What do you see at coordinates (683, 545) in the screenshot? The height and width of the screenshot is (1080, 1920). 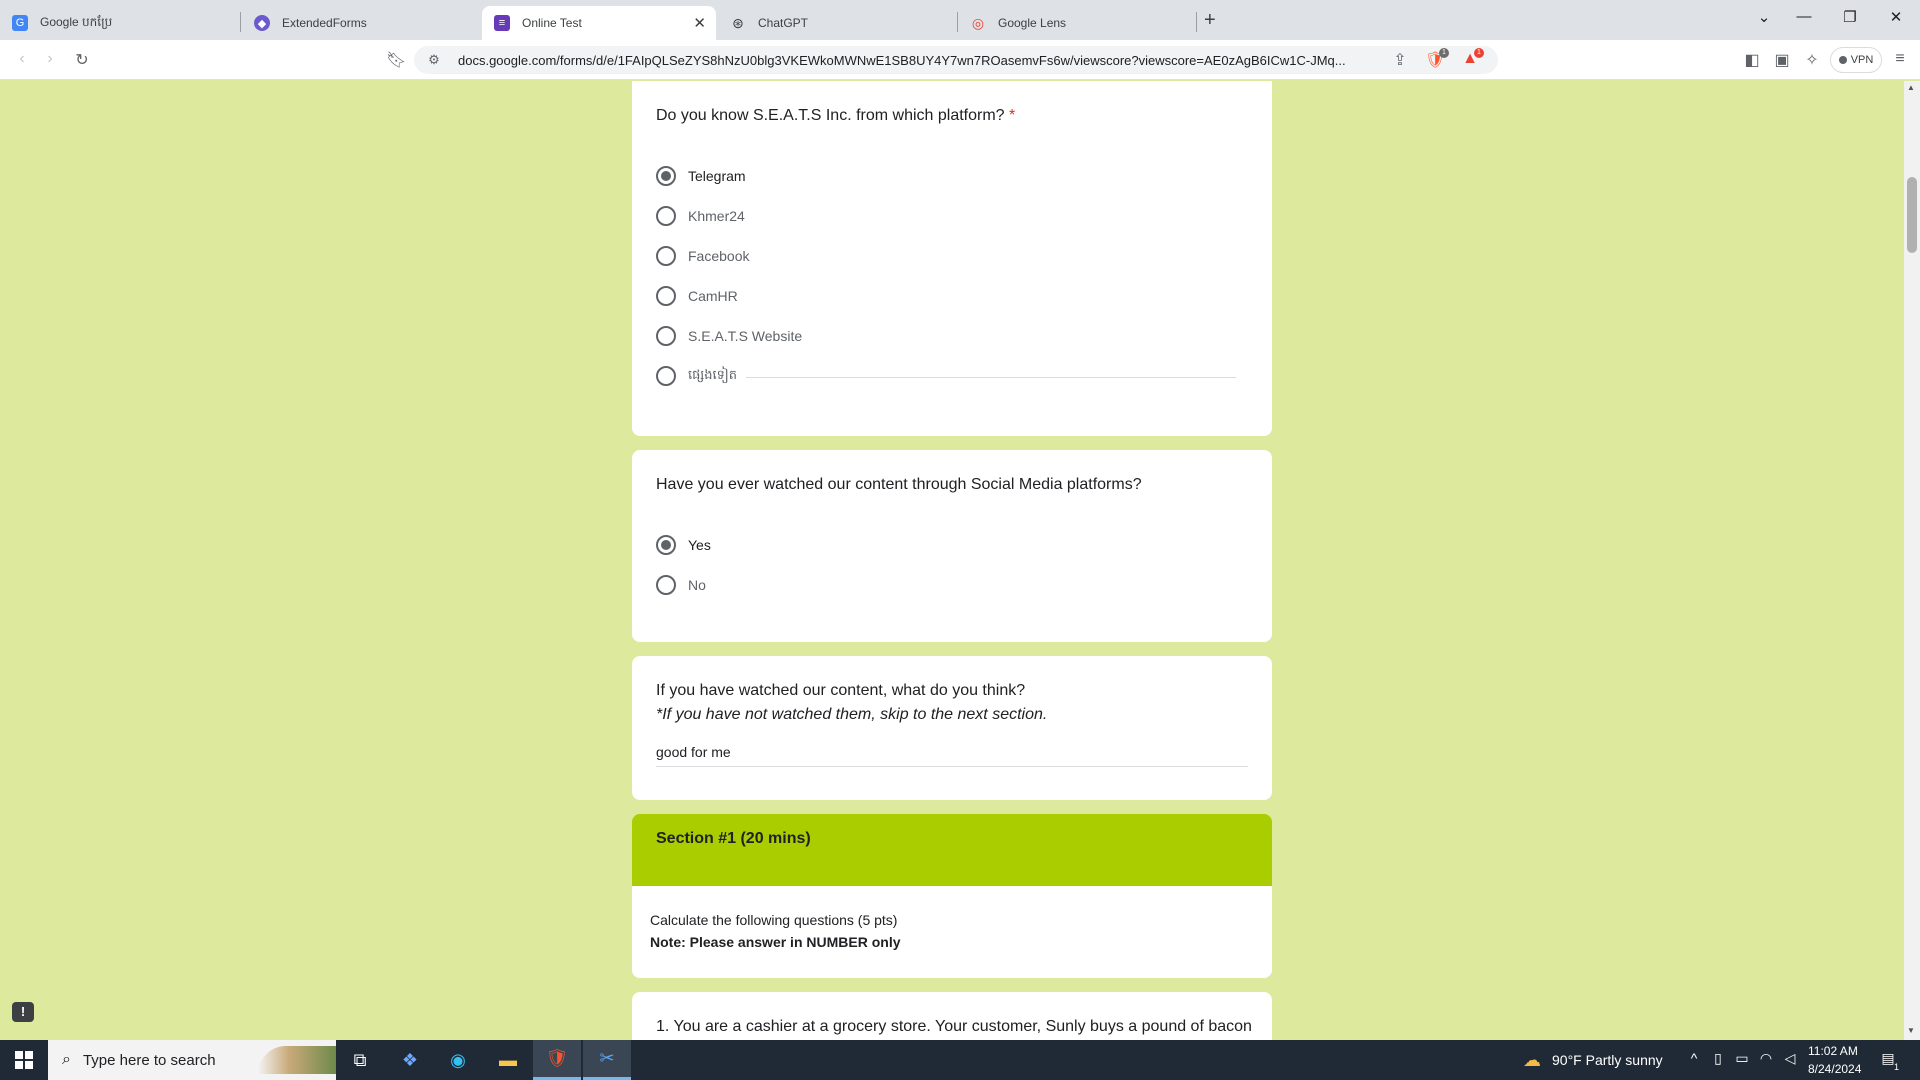 I see `option-yes: Yes` at bounding box center [683, 545].